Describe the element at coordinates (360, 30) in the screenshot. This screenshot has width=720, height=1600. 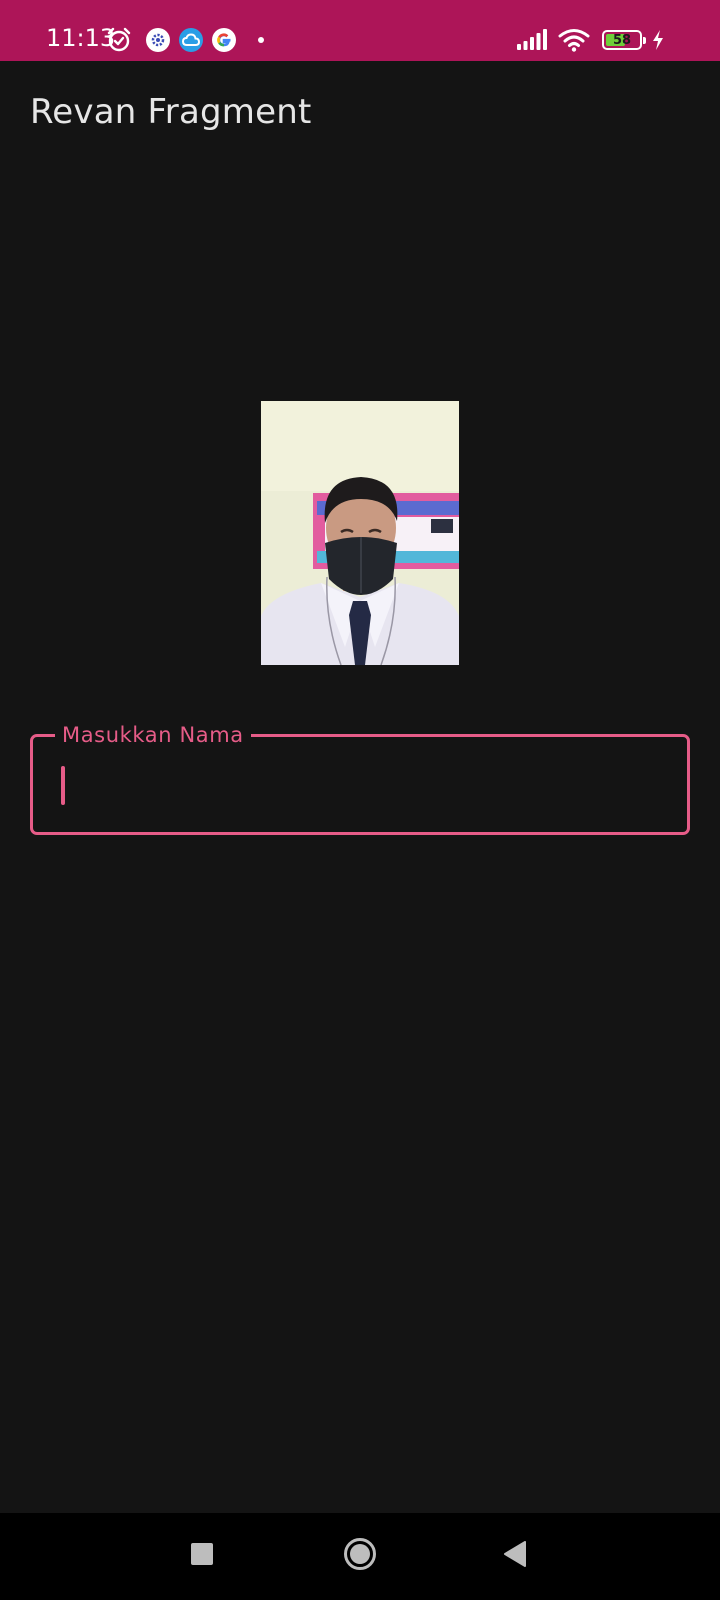
I see `status-bar: 11:13 58` at that location.